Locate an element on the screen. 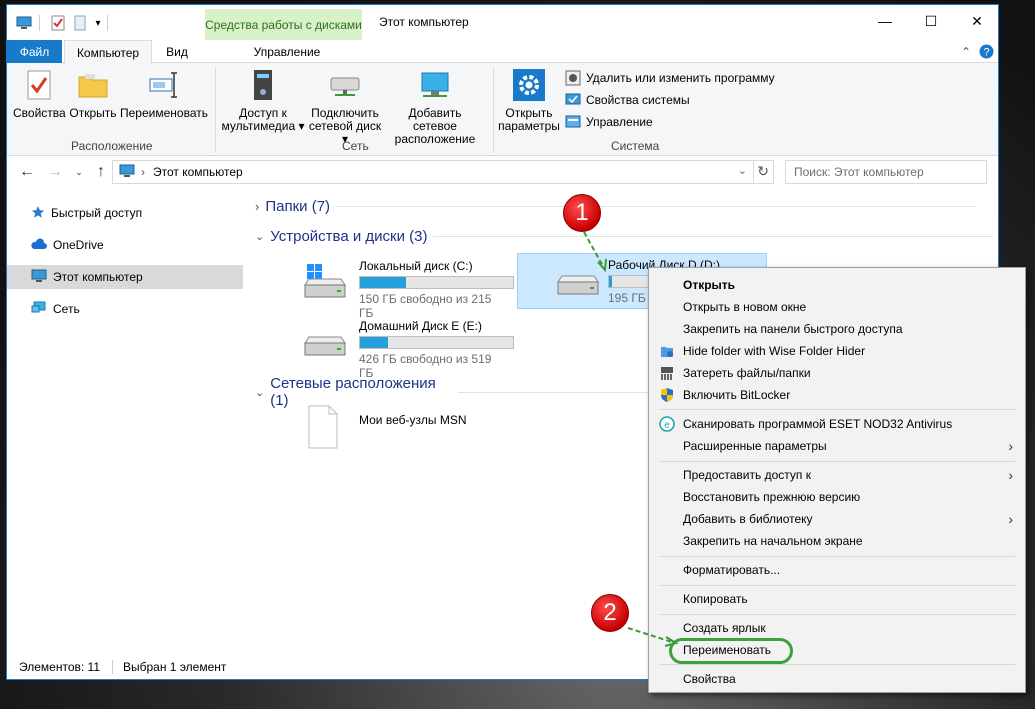 This screenshot has height=709, width=1035. step-badge-2: 2 is located at coordinates (610, 613).